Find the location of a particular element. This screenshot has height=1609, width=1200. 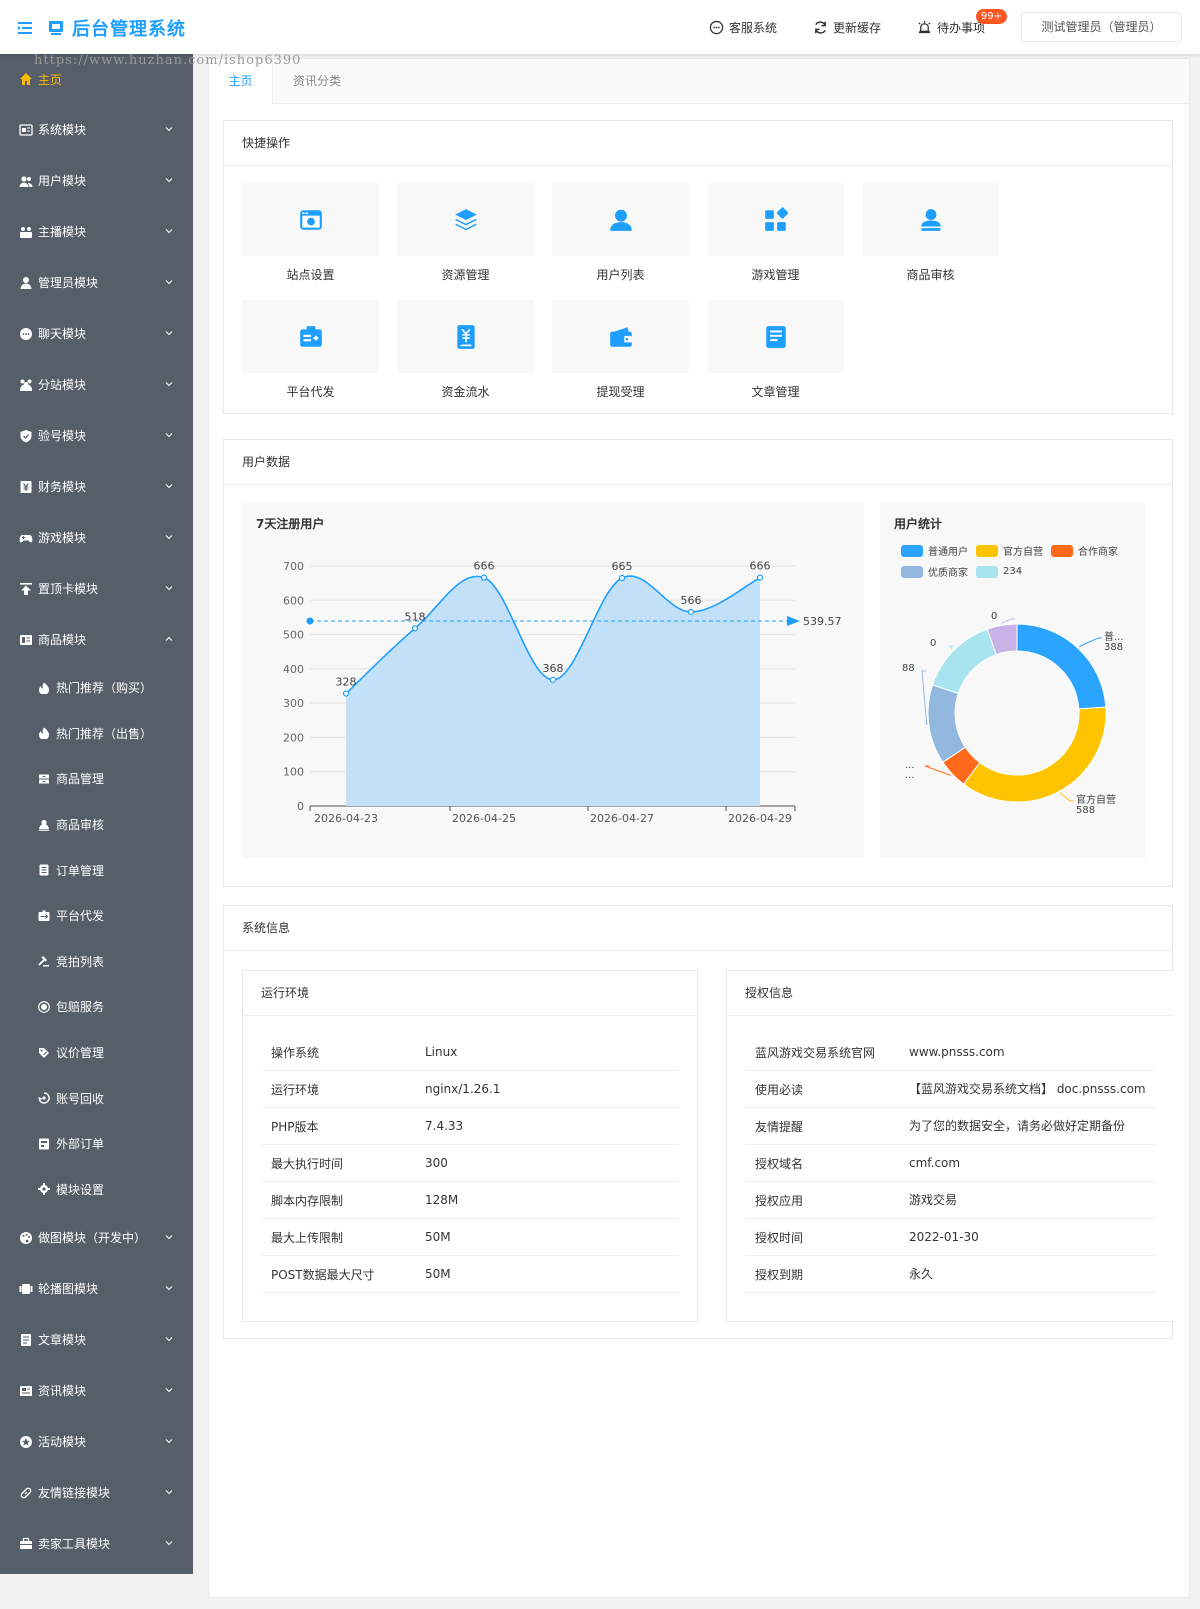

quick-op-item: 资源管理 is located at coordinates (465, 233).